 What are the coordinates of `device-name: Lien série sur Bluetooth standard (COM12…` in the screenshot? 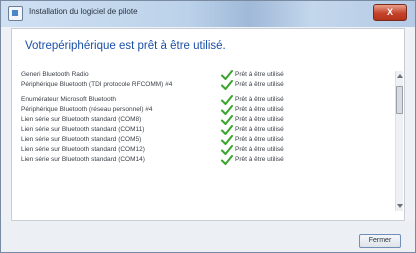 It's located at (83, 149).